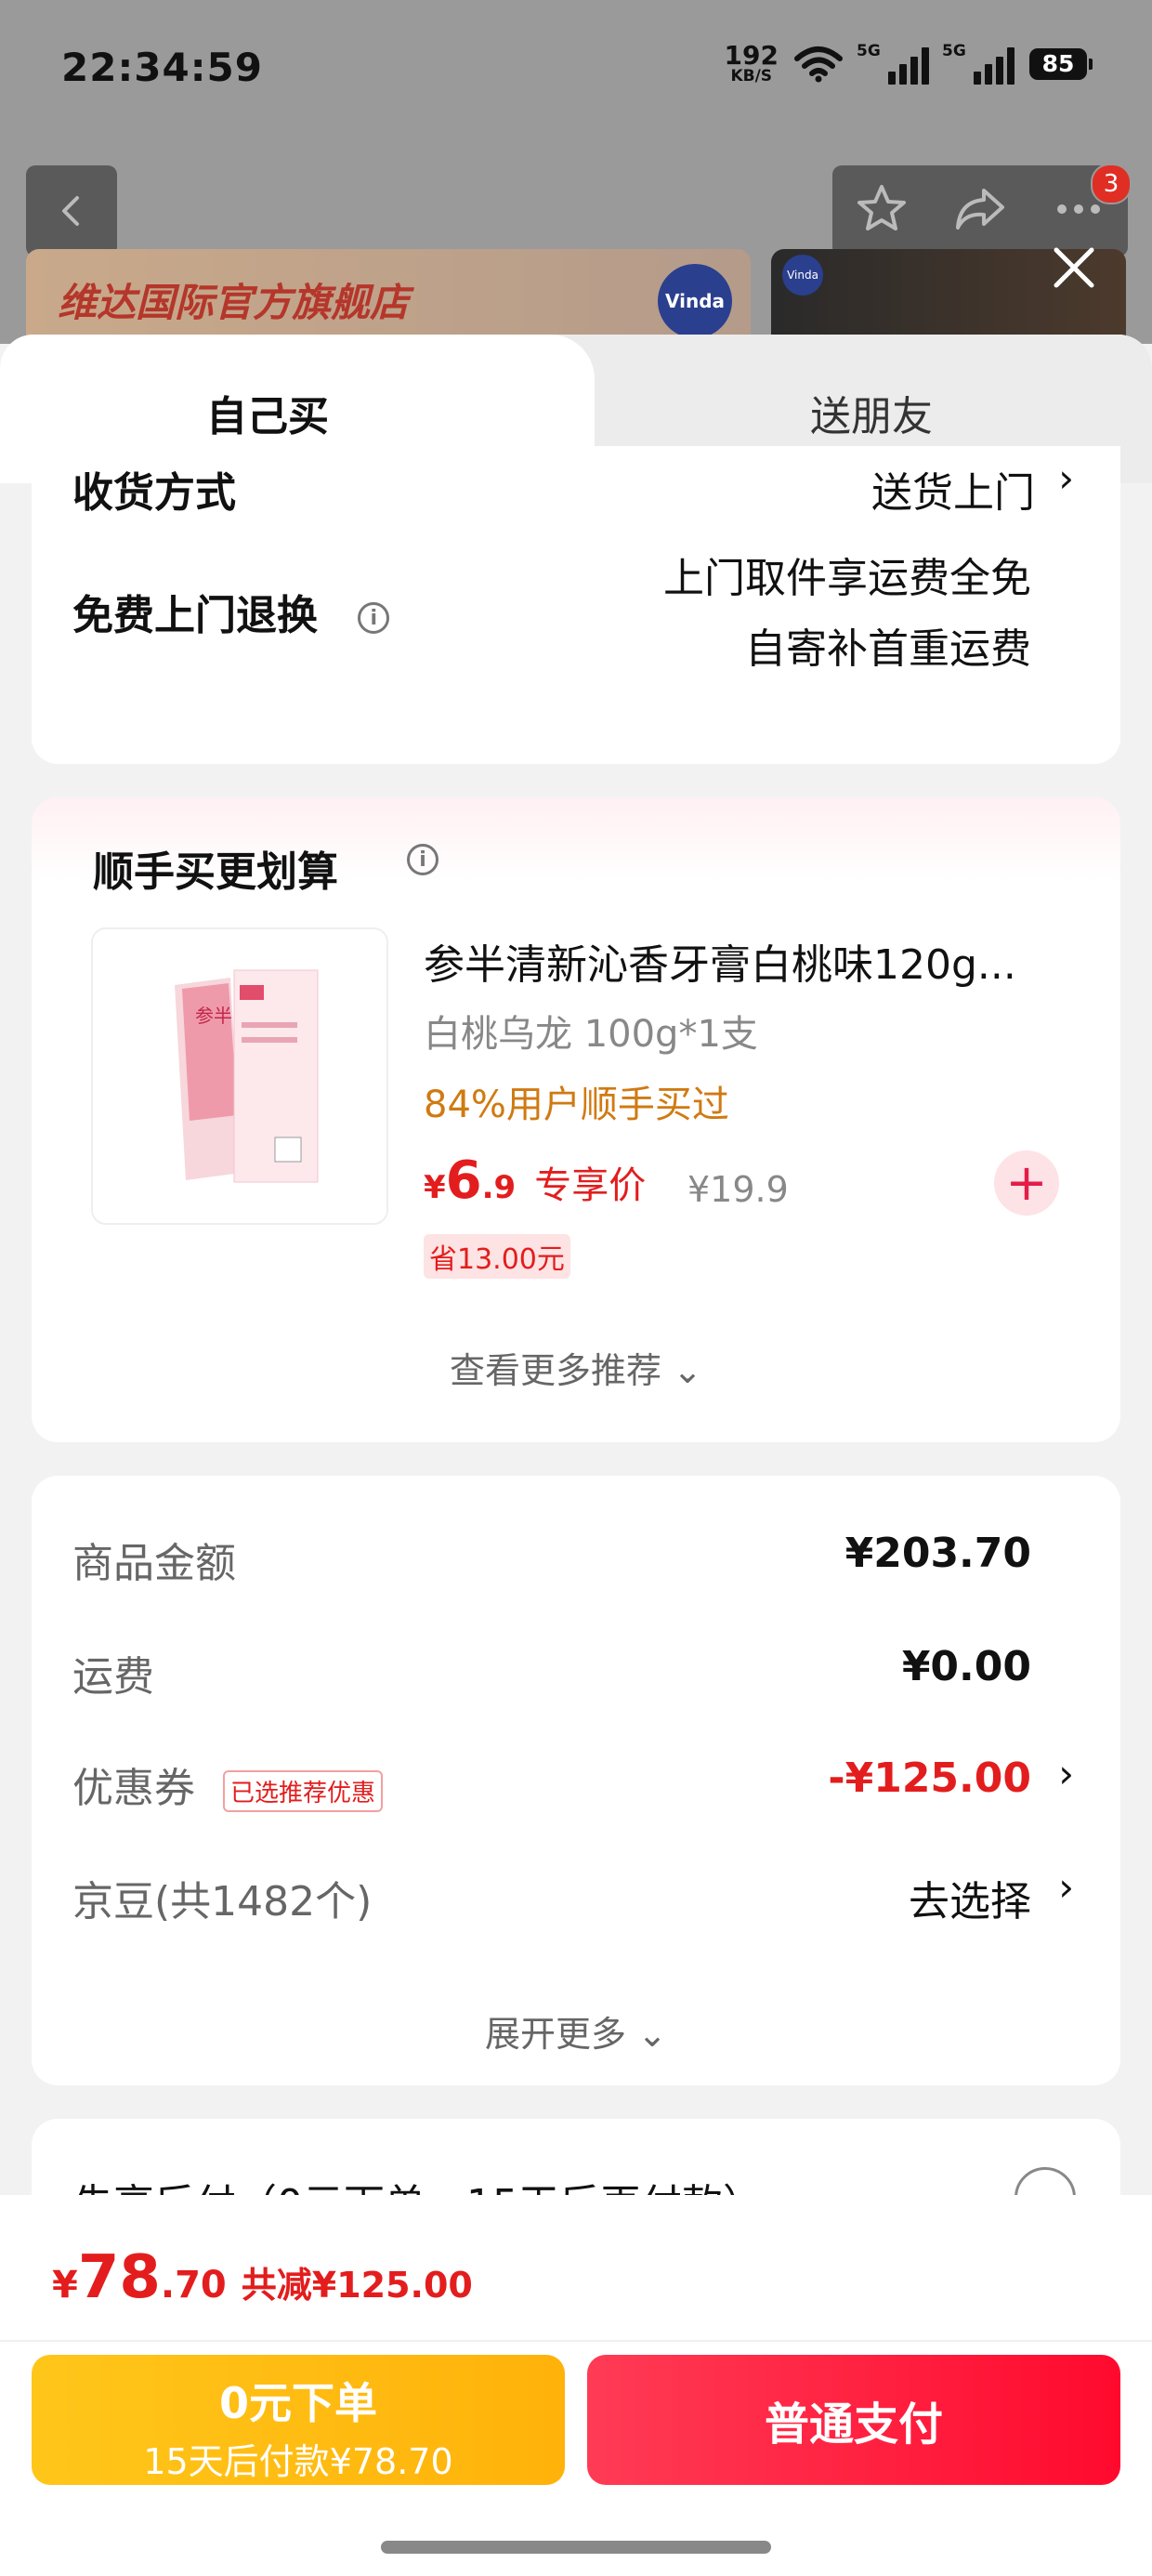 This screenshot has width=1152, height=2576. Describe the element at coordinates (576, 69) in the screenshot. I see `status-bar: 22:34:59 192 KB/S 5G 5G 85` at that location.